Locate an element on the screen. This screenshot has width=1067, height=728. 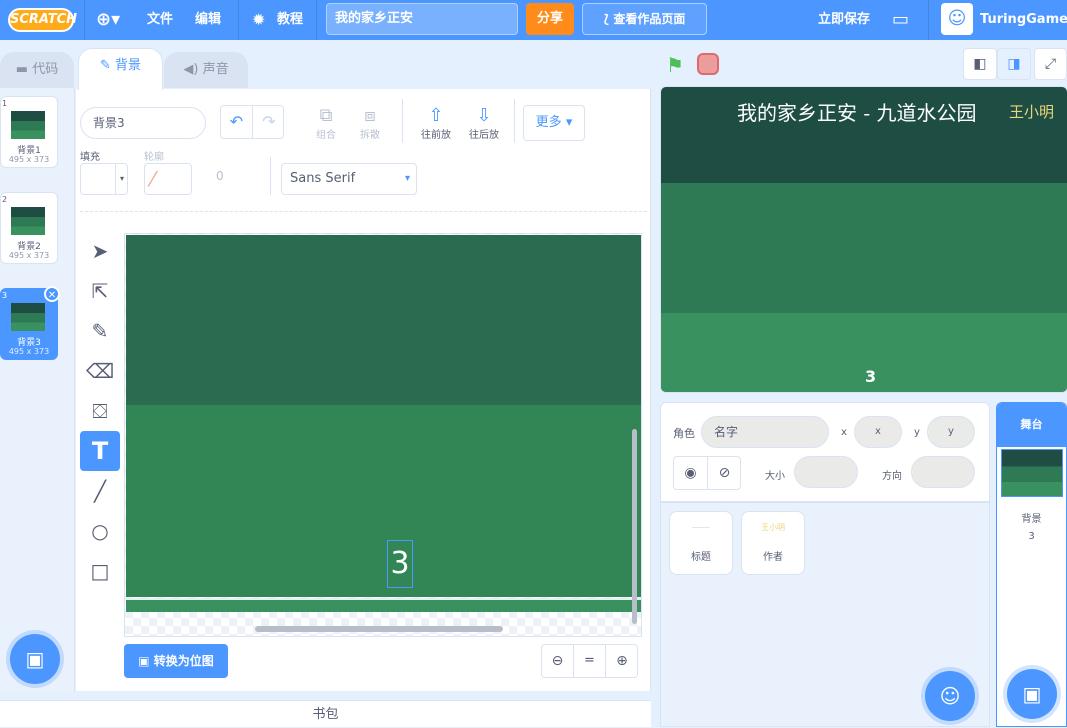
project-title-input: 我的家乡正安 is located at coordinates (422, 19).